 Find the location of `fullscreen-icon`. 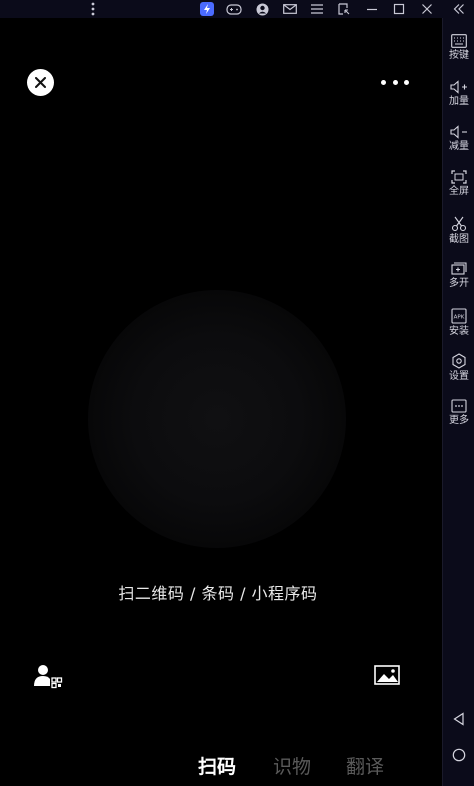

fullscreen-icon is located at coordinates (459, 177).